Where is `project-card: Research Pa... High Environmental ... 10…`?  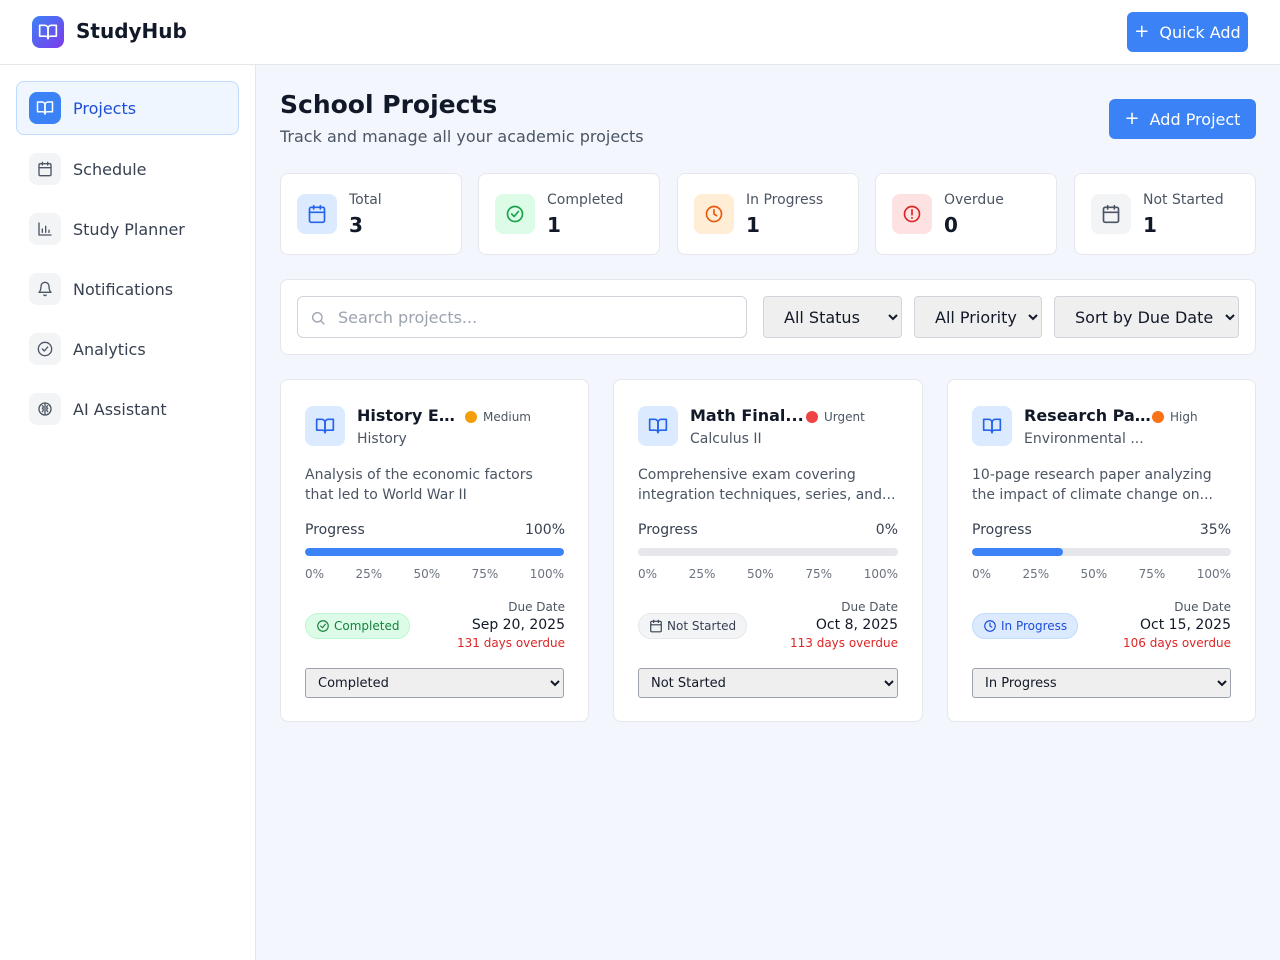
project-card: Research Pa... High Environmental ... 10… is located at coordinates (1101, 550).